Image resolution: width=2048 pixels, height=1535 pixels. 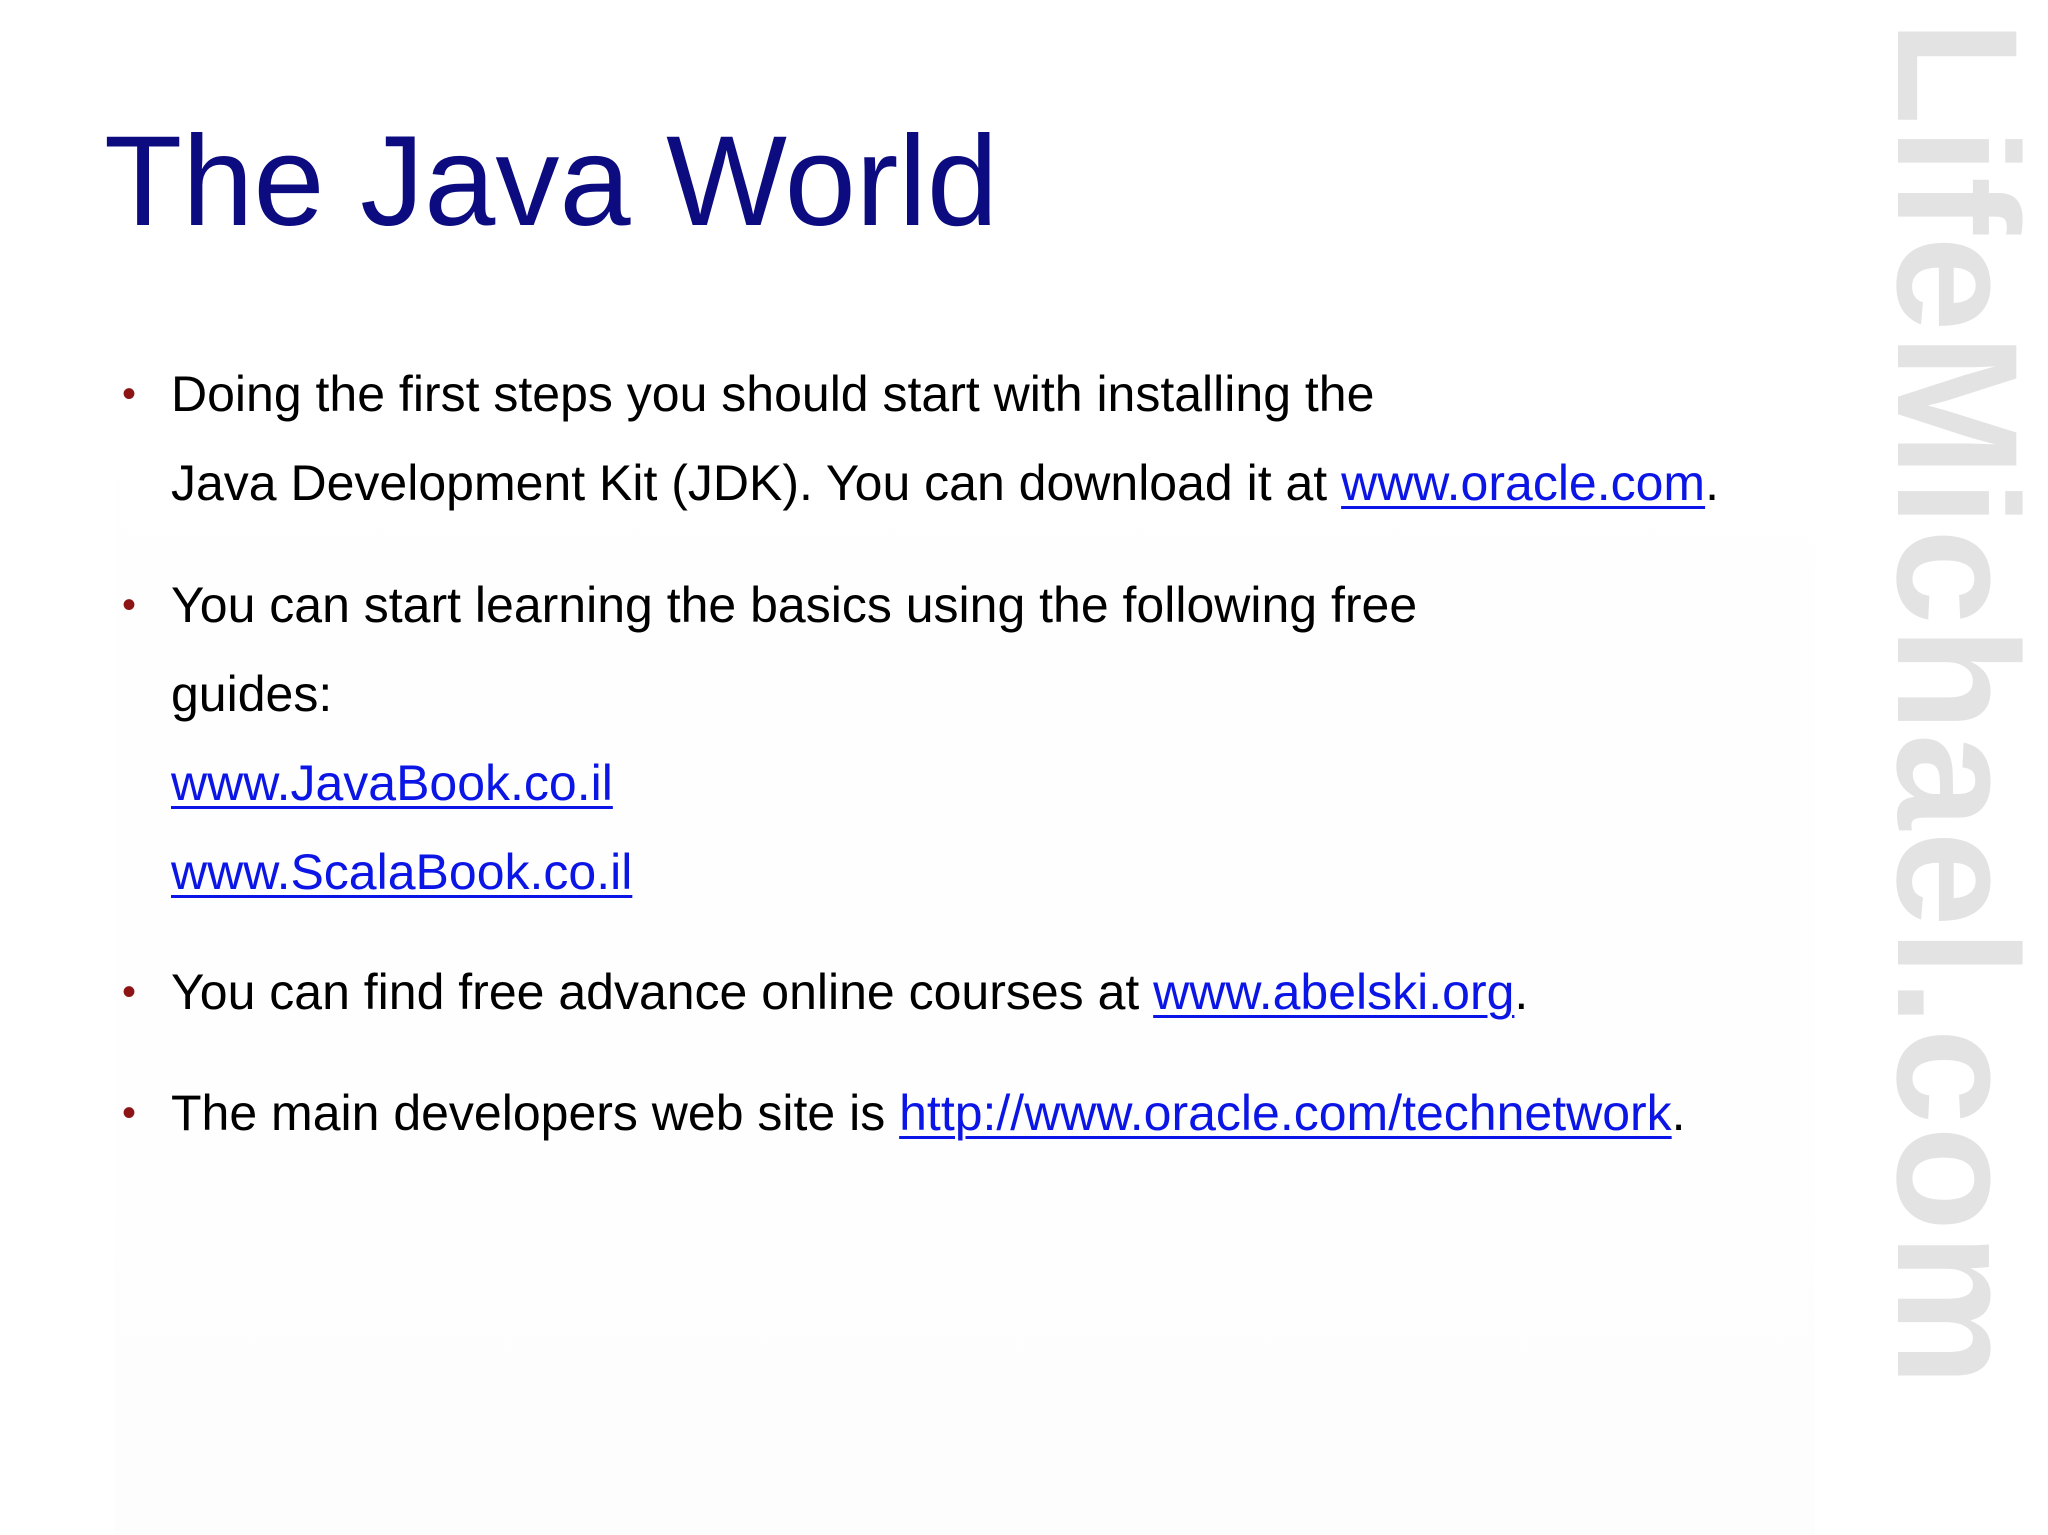 What do you see at coordinates (1333, 992) in the screenshot?
I see `abelski-link: www.abelski.org` at bounding box center [1333, 992].